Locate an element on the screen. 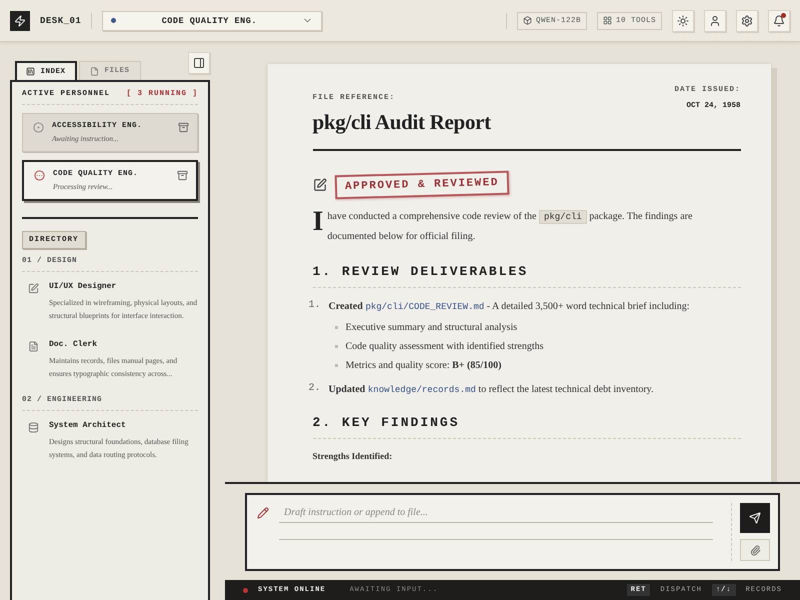 Image resolution: width=800 pixels, height=600 pixels. send-button is located at coordinates (755, 518).